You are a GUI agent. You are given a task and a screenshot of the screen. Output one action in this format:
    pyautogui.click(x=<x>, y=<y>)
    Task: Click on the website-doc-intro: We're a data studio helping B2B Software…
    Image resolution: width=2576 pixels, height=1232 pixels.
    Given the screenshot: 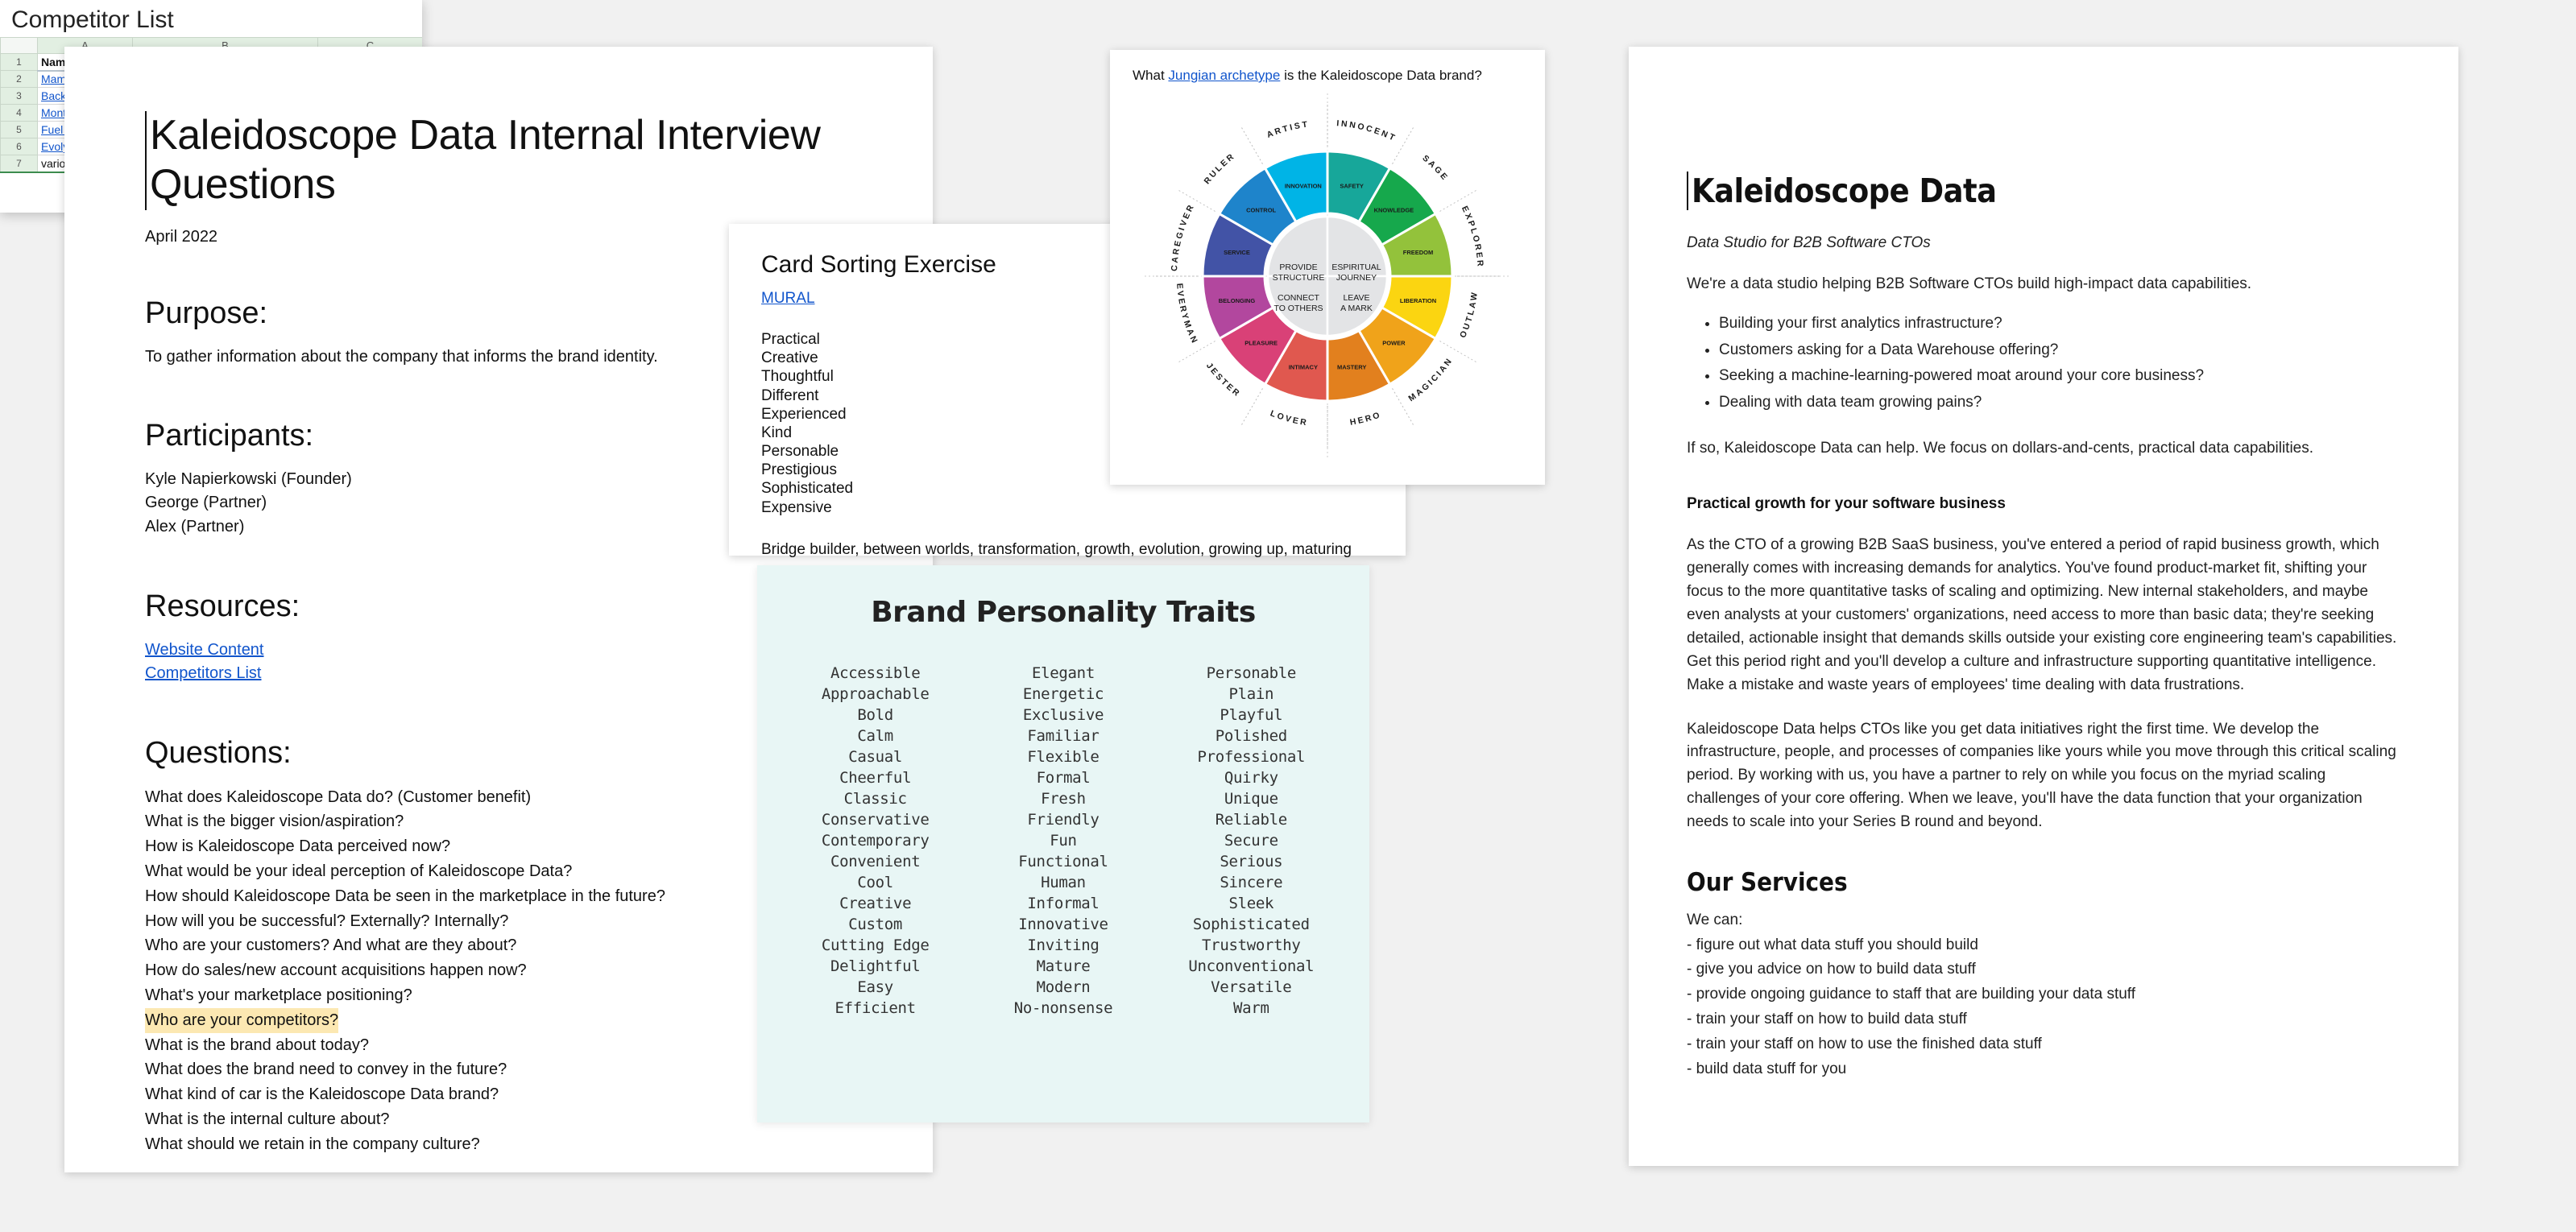 What is the action you would take?
    pyautogui.click(x=1969, y=283)
    